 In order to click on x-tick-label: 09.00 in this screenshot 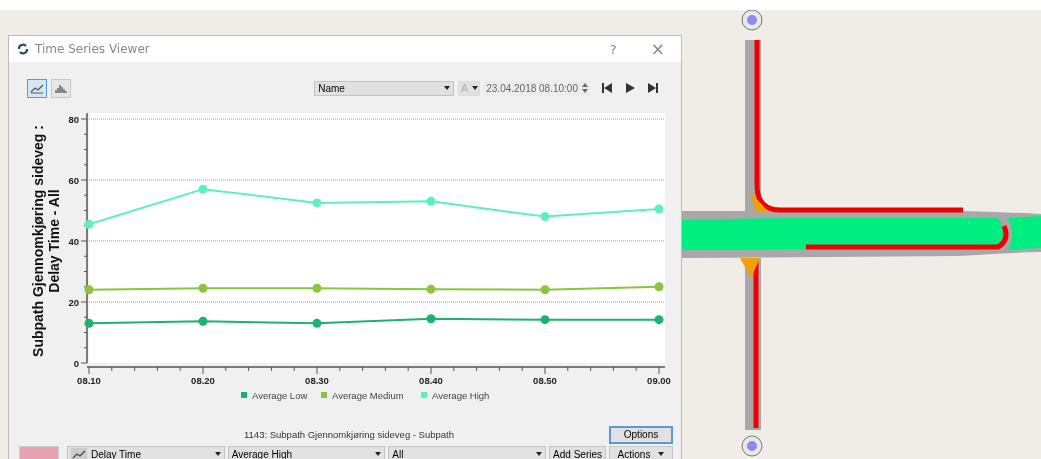, I will do `click(659, 380)`.